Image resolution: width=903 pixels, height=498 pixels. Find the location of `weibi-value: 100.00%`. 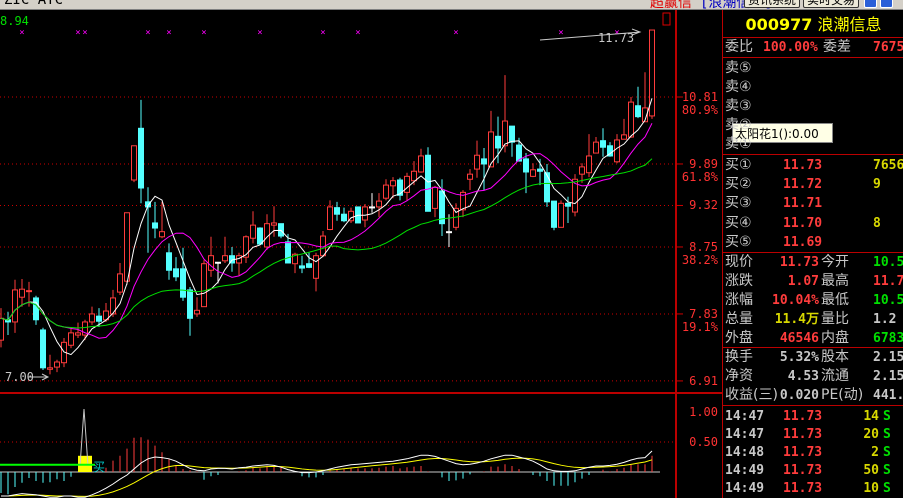

weibi-value: 100.00% is located at coordinates (790, 47).